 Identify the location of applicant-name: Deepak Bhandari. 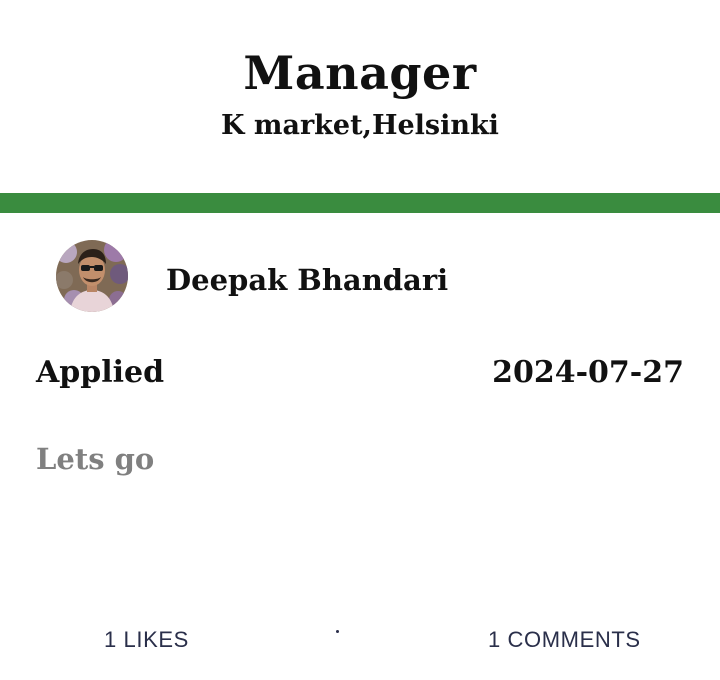
(307, 280).